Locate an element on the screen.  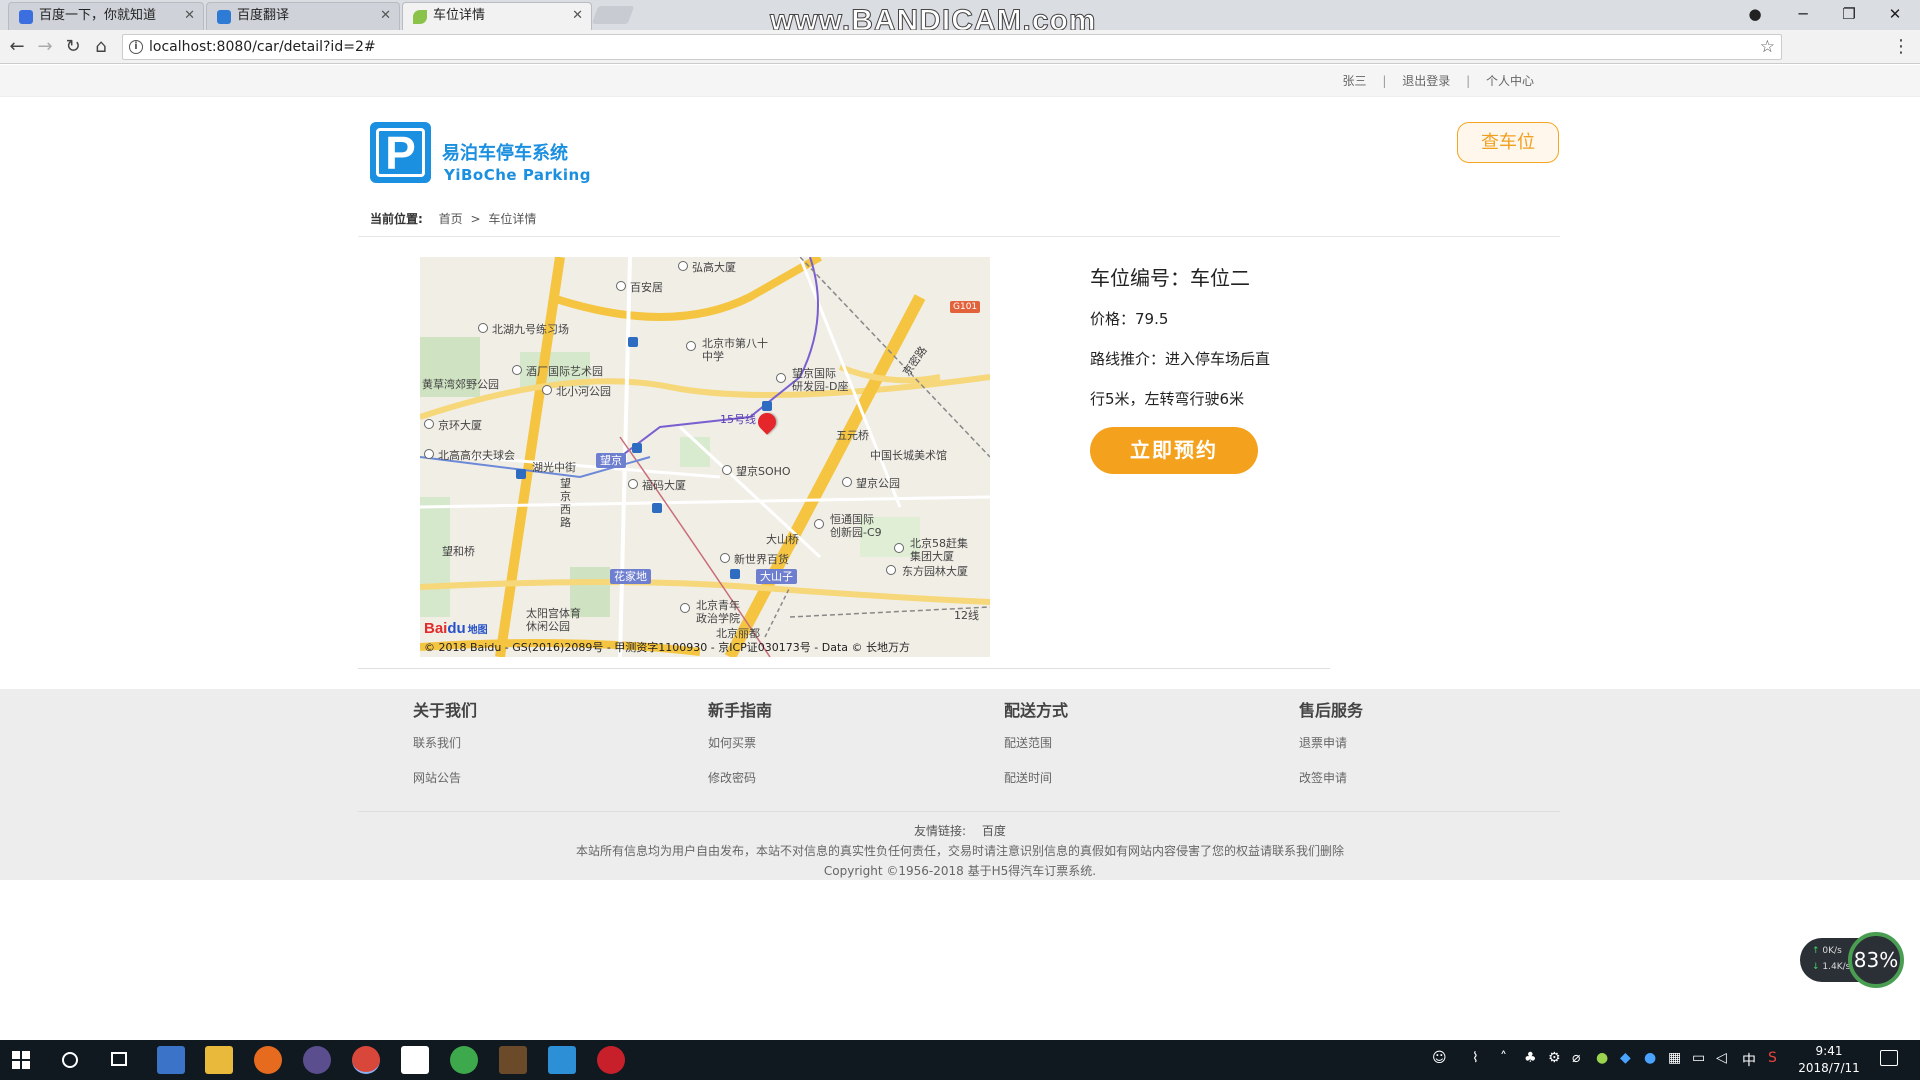
tab-baidu-translate: 百度翻译 ✕ is located at coordinates (303, 16).